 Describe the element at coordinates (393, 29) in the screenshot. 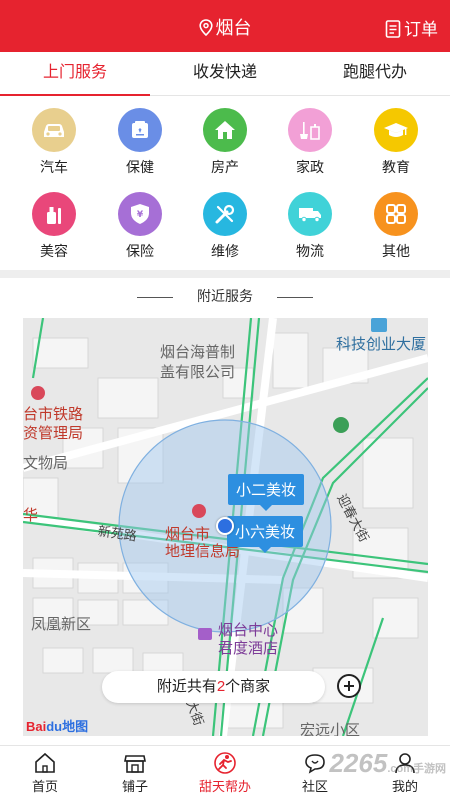

I see `order-list-icon` at that location.